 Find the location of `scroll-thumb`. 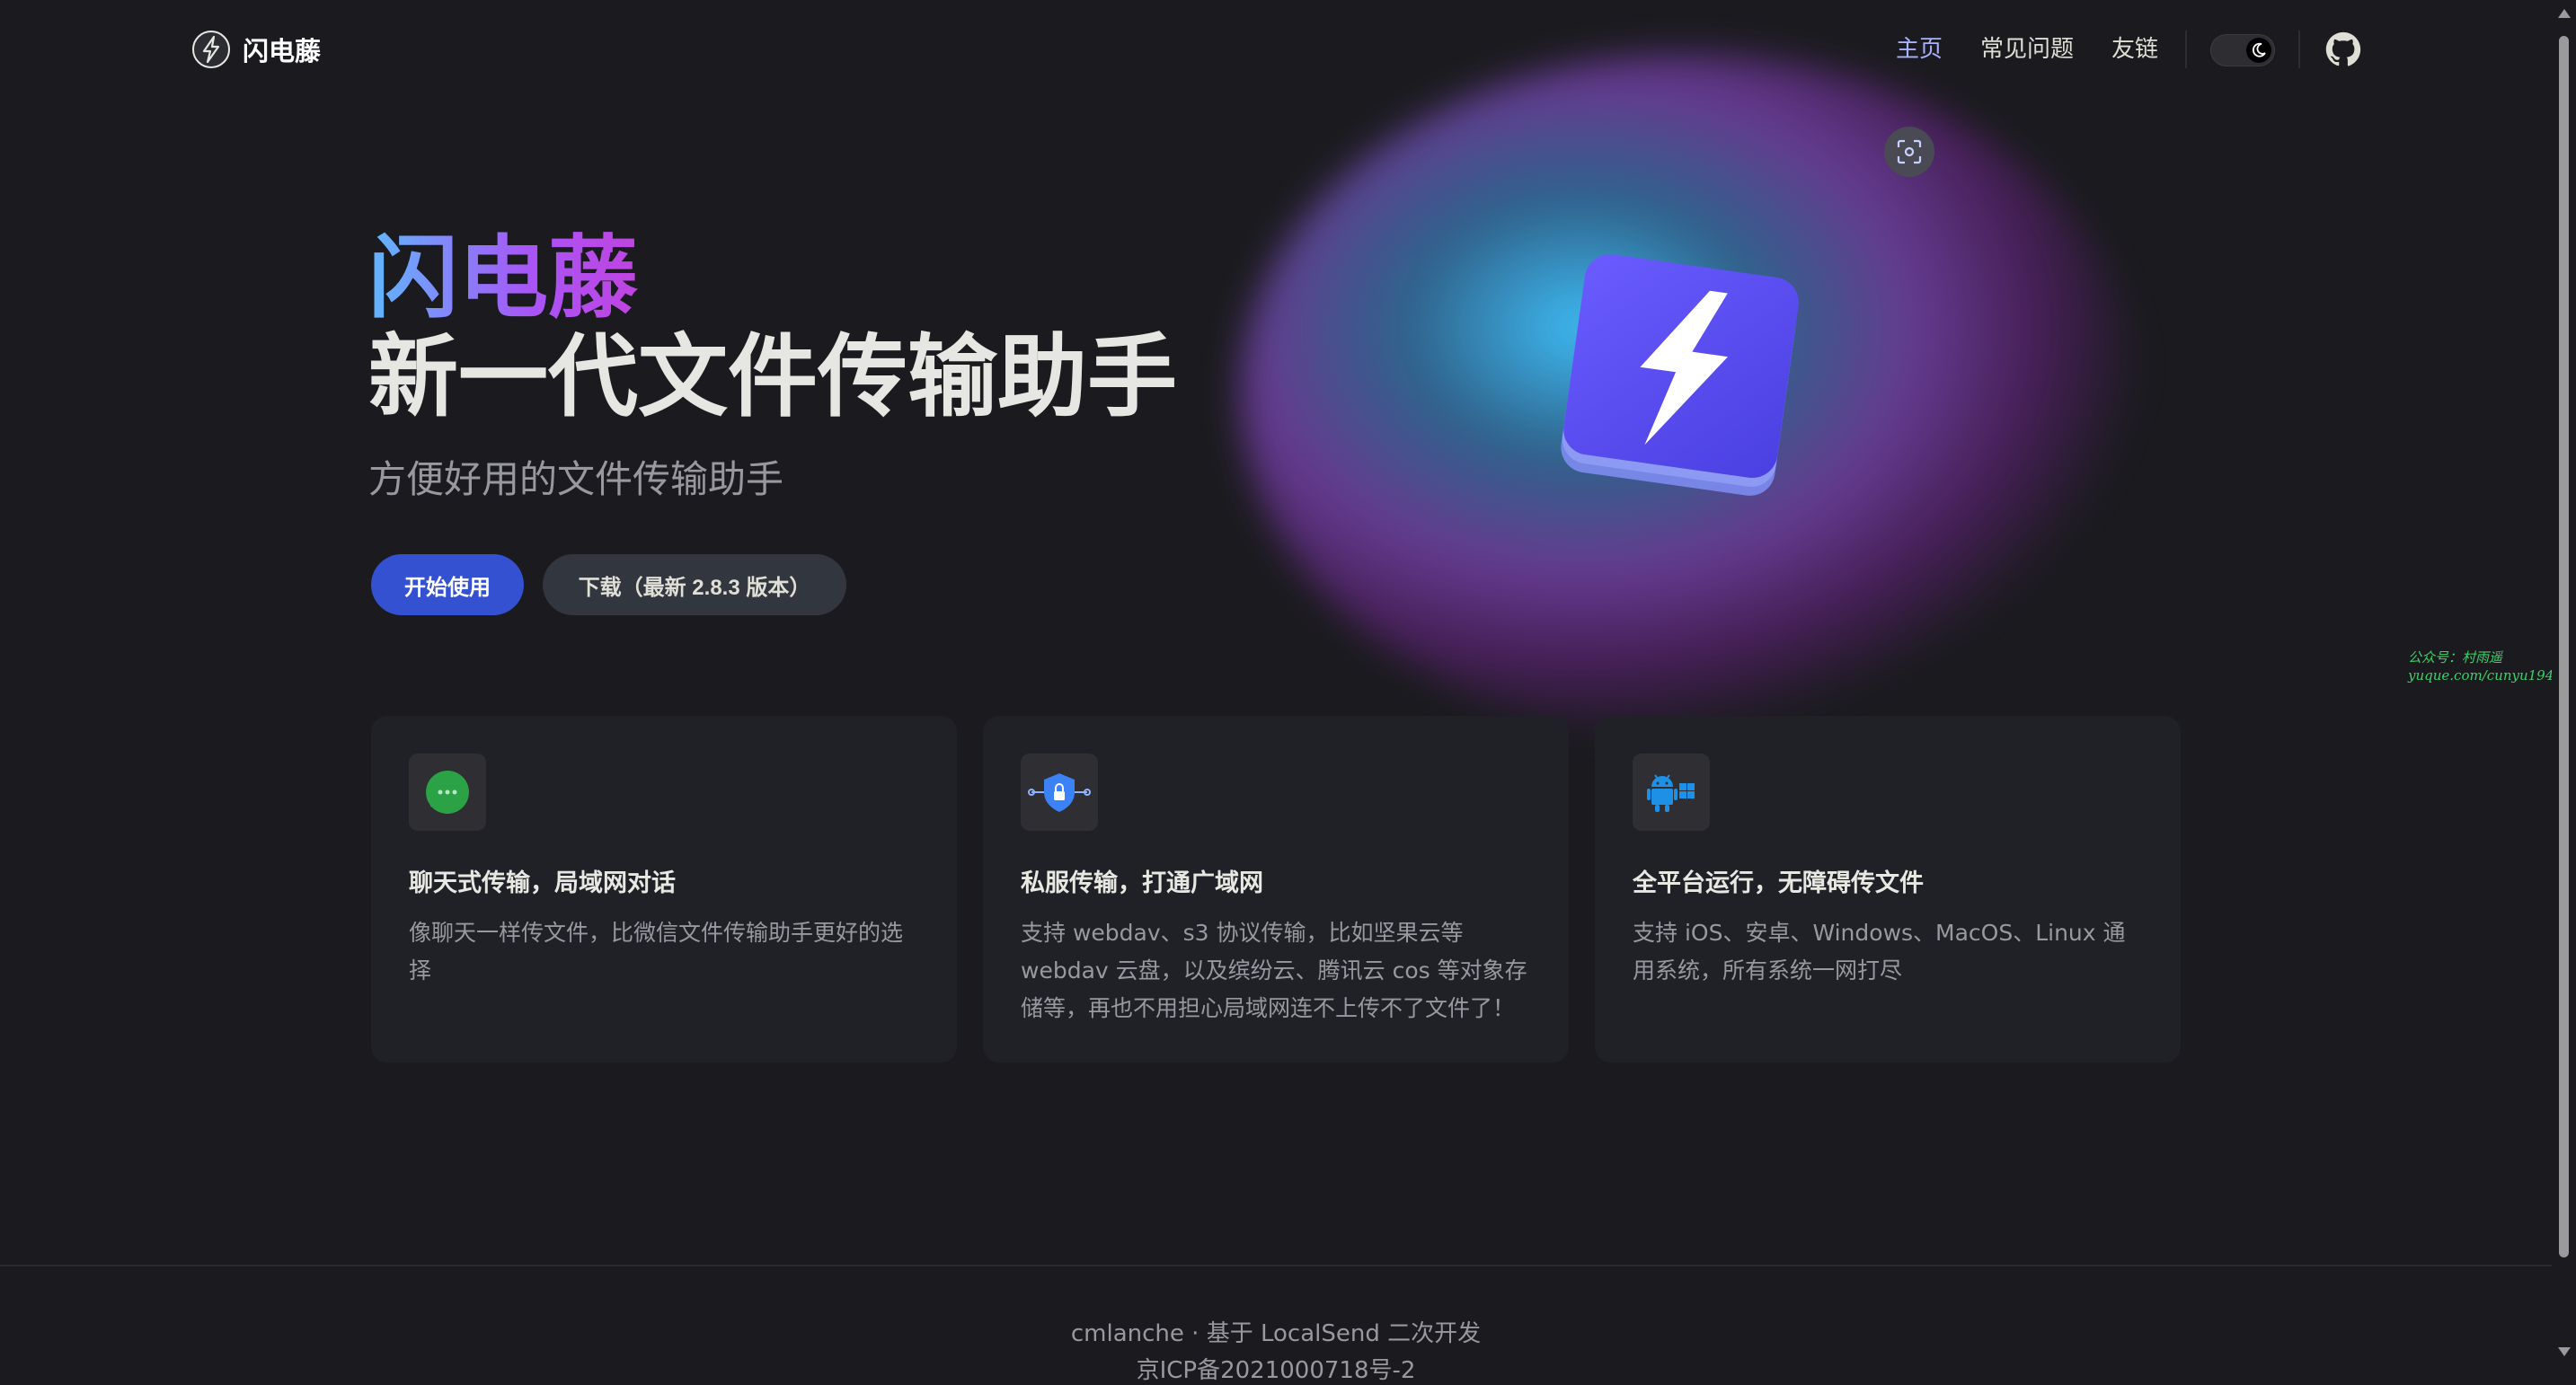

scroll-thumb is located at coordinates (2564, 646).